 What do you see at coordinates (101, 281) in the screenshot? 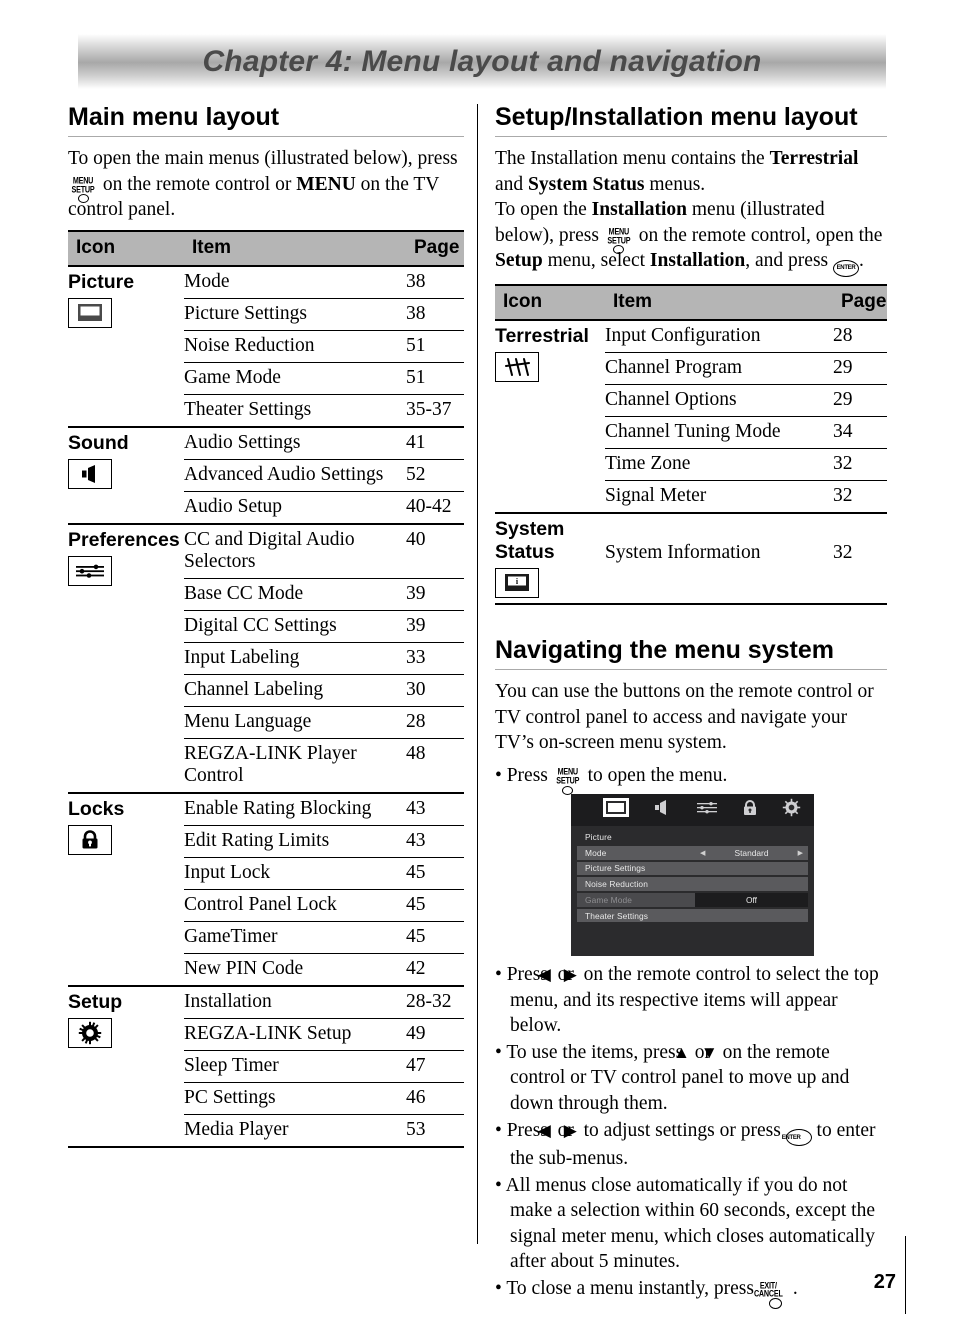
I see `category-label: Picture` at bounding box center [101, 281].